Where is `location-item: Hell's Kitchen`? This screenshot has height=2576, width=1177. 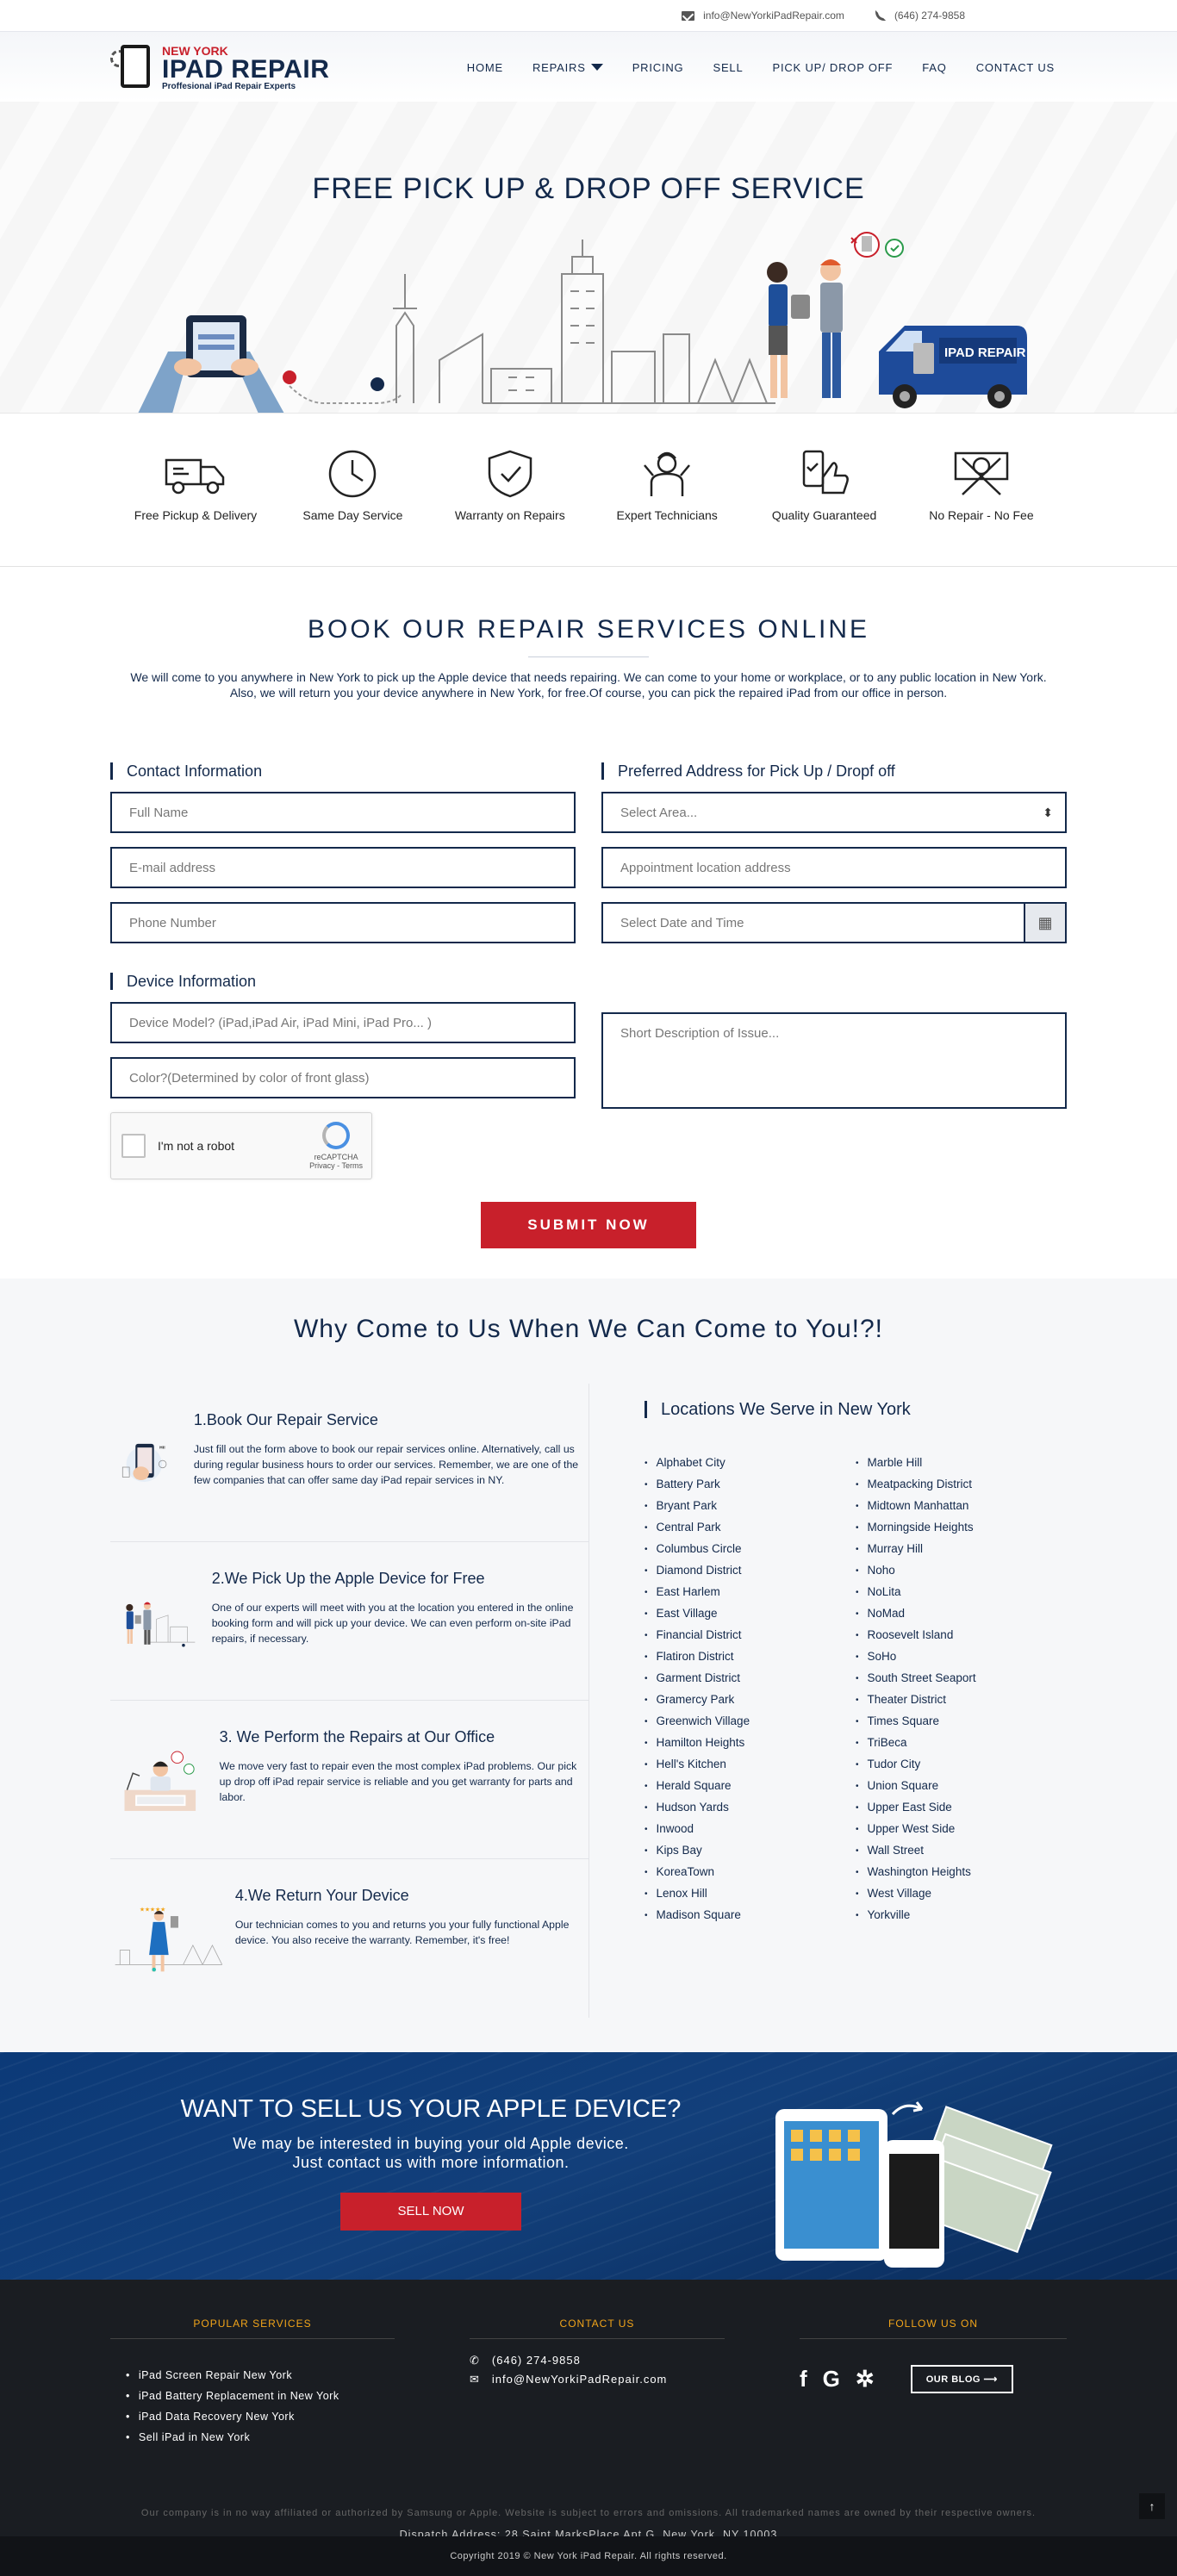
location-item: Hell's Kitchen is located at coordinates (750, 1765).